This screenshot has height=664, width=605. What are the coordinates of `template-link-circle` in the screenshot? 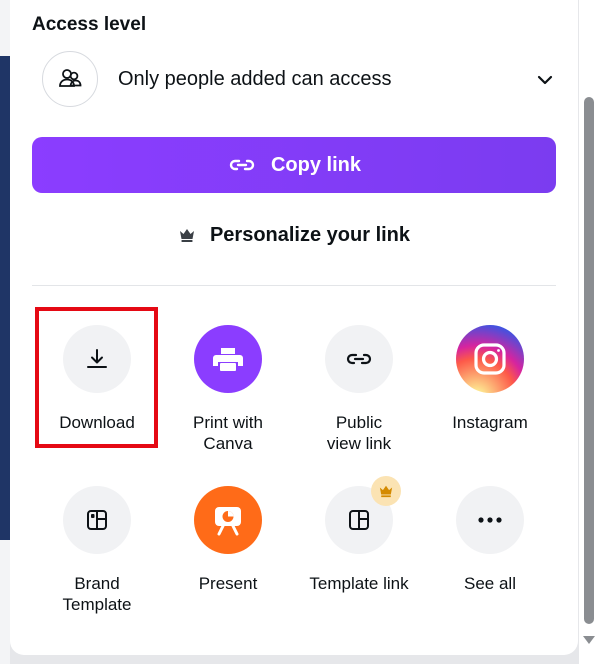 It's located at (363, 515).